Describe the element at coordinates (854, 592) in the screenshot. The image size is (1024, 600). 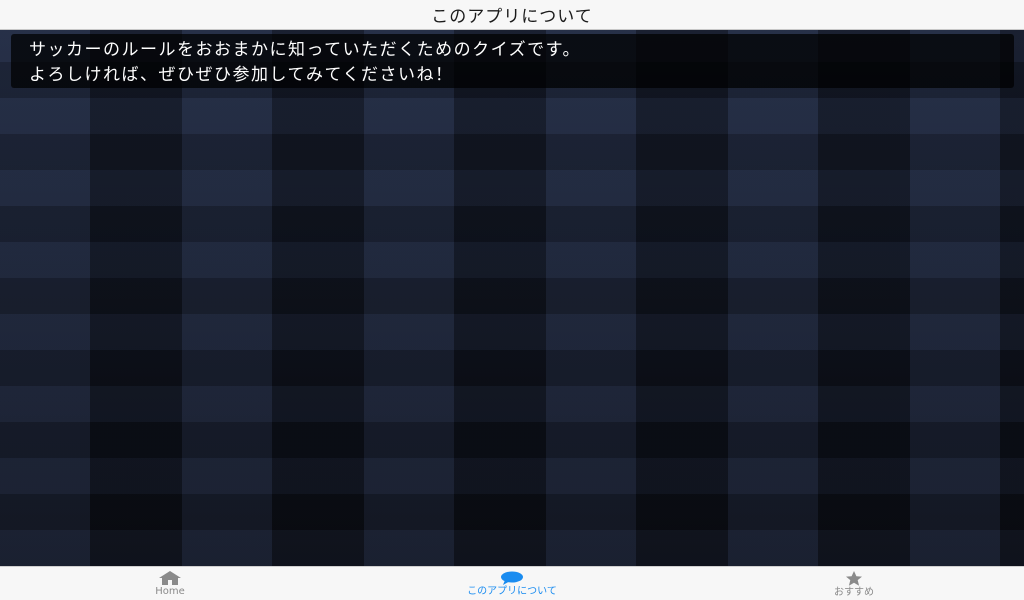
I see `tab-recommend-label: おすすめ` at that location.